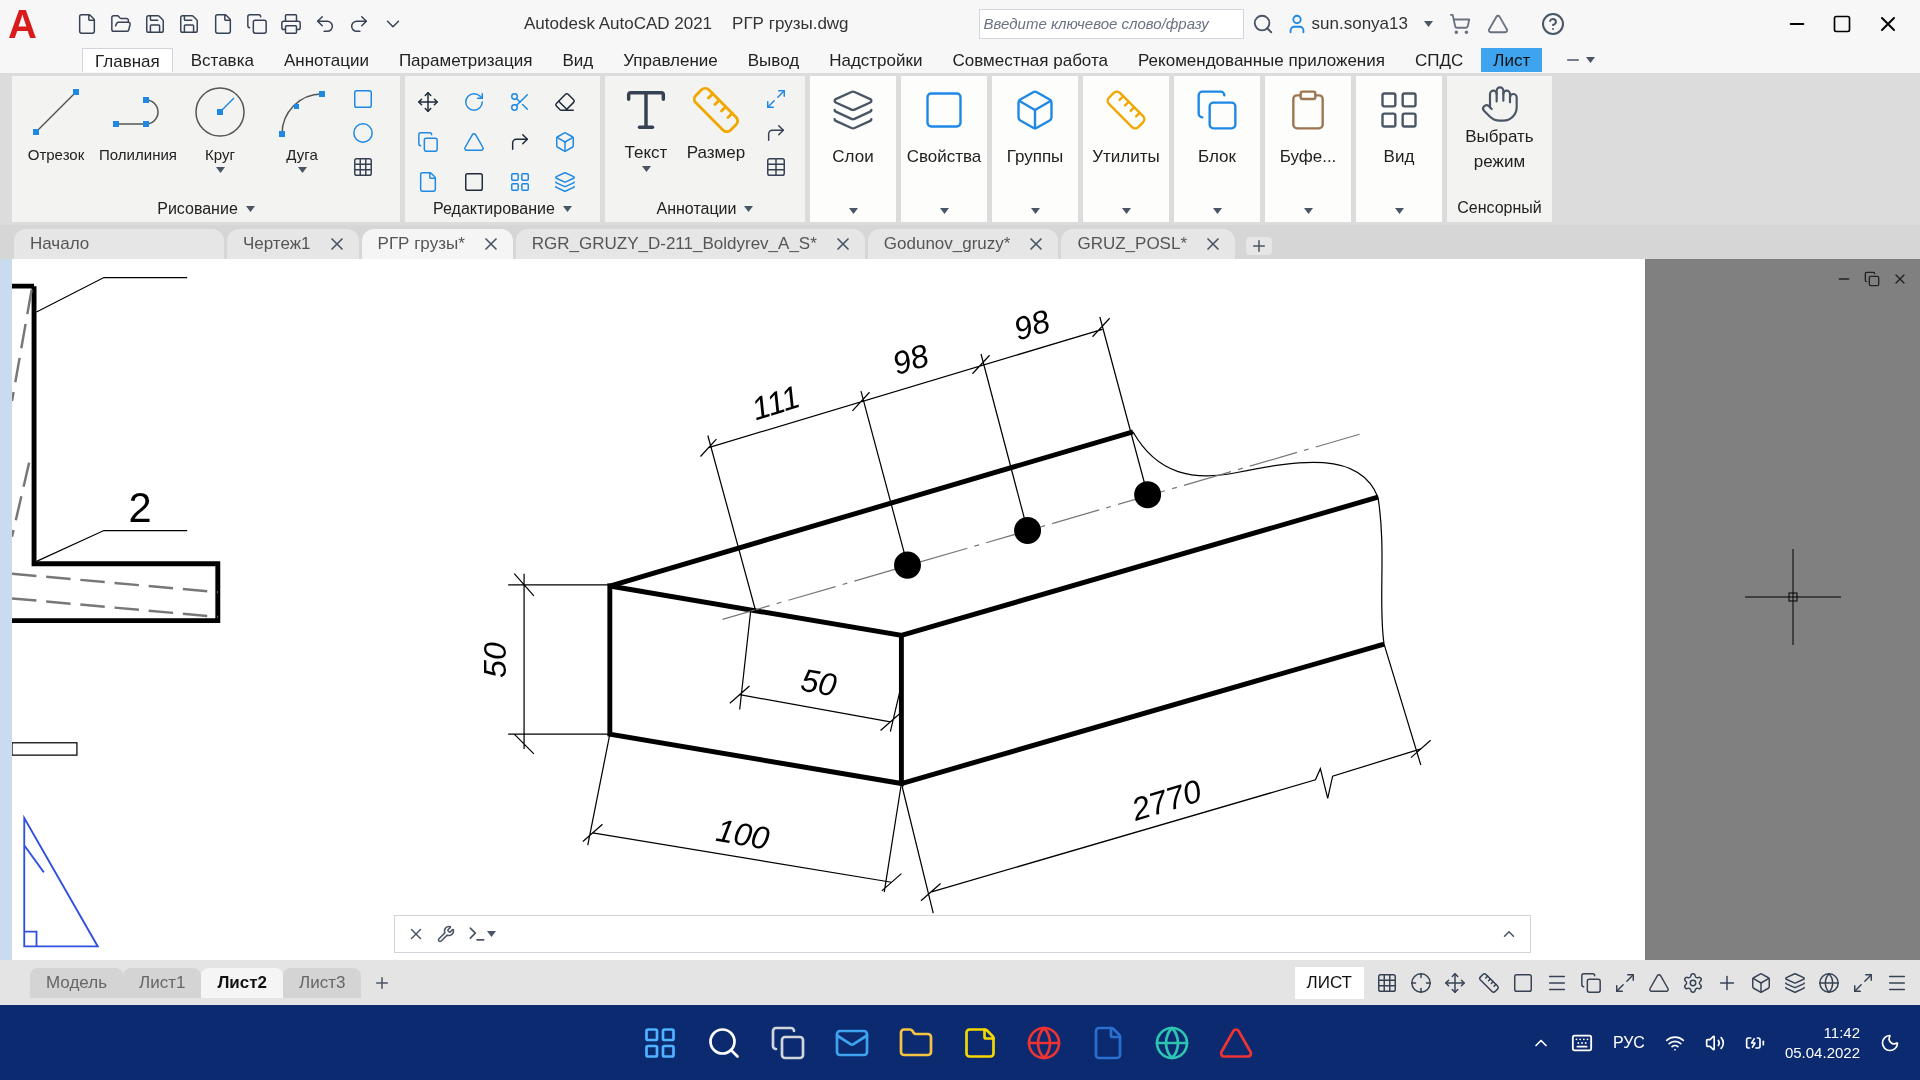  Describe the element at coordinates (1628, 1042) in the screenshot. I see `language-indicator: РУС` at that location.